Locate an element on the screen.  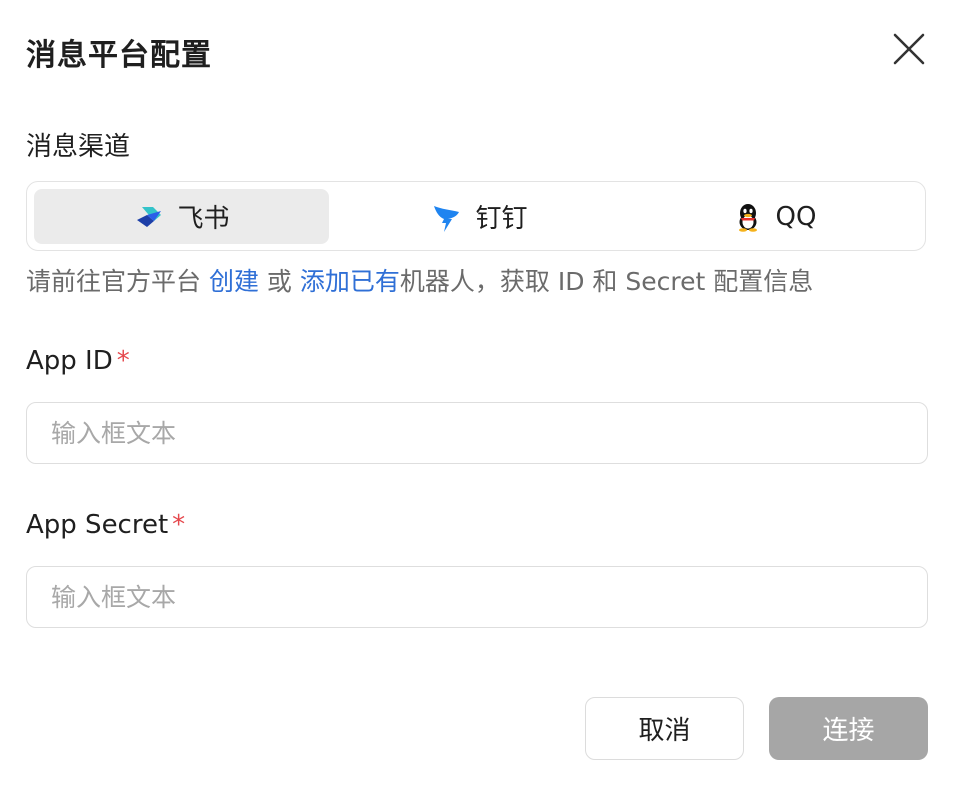
help-text: 请前往官方平台 创建 或 添加已有机器人，获取 ID 和 Secret 配置信息 is located at coordinates (419, 280).